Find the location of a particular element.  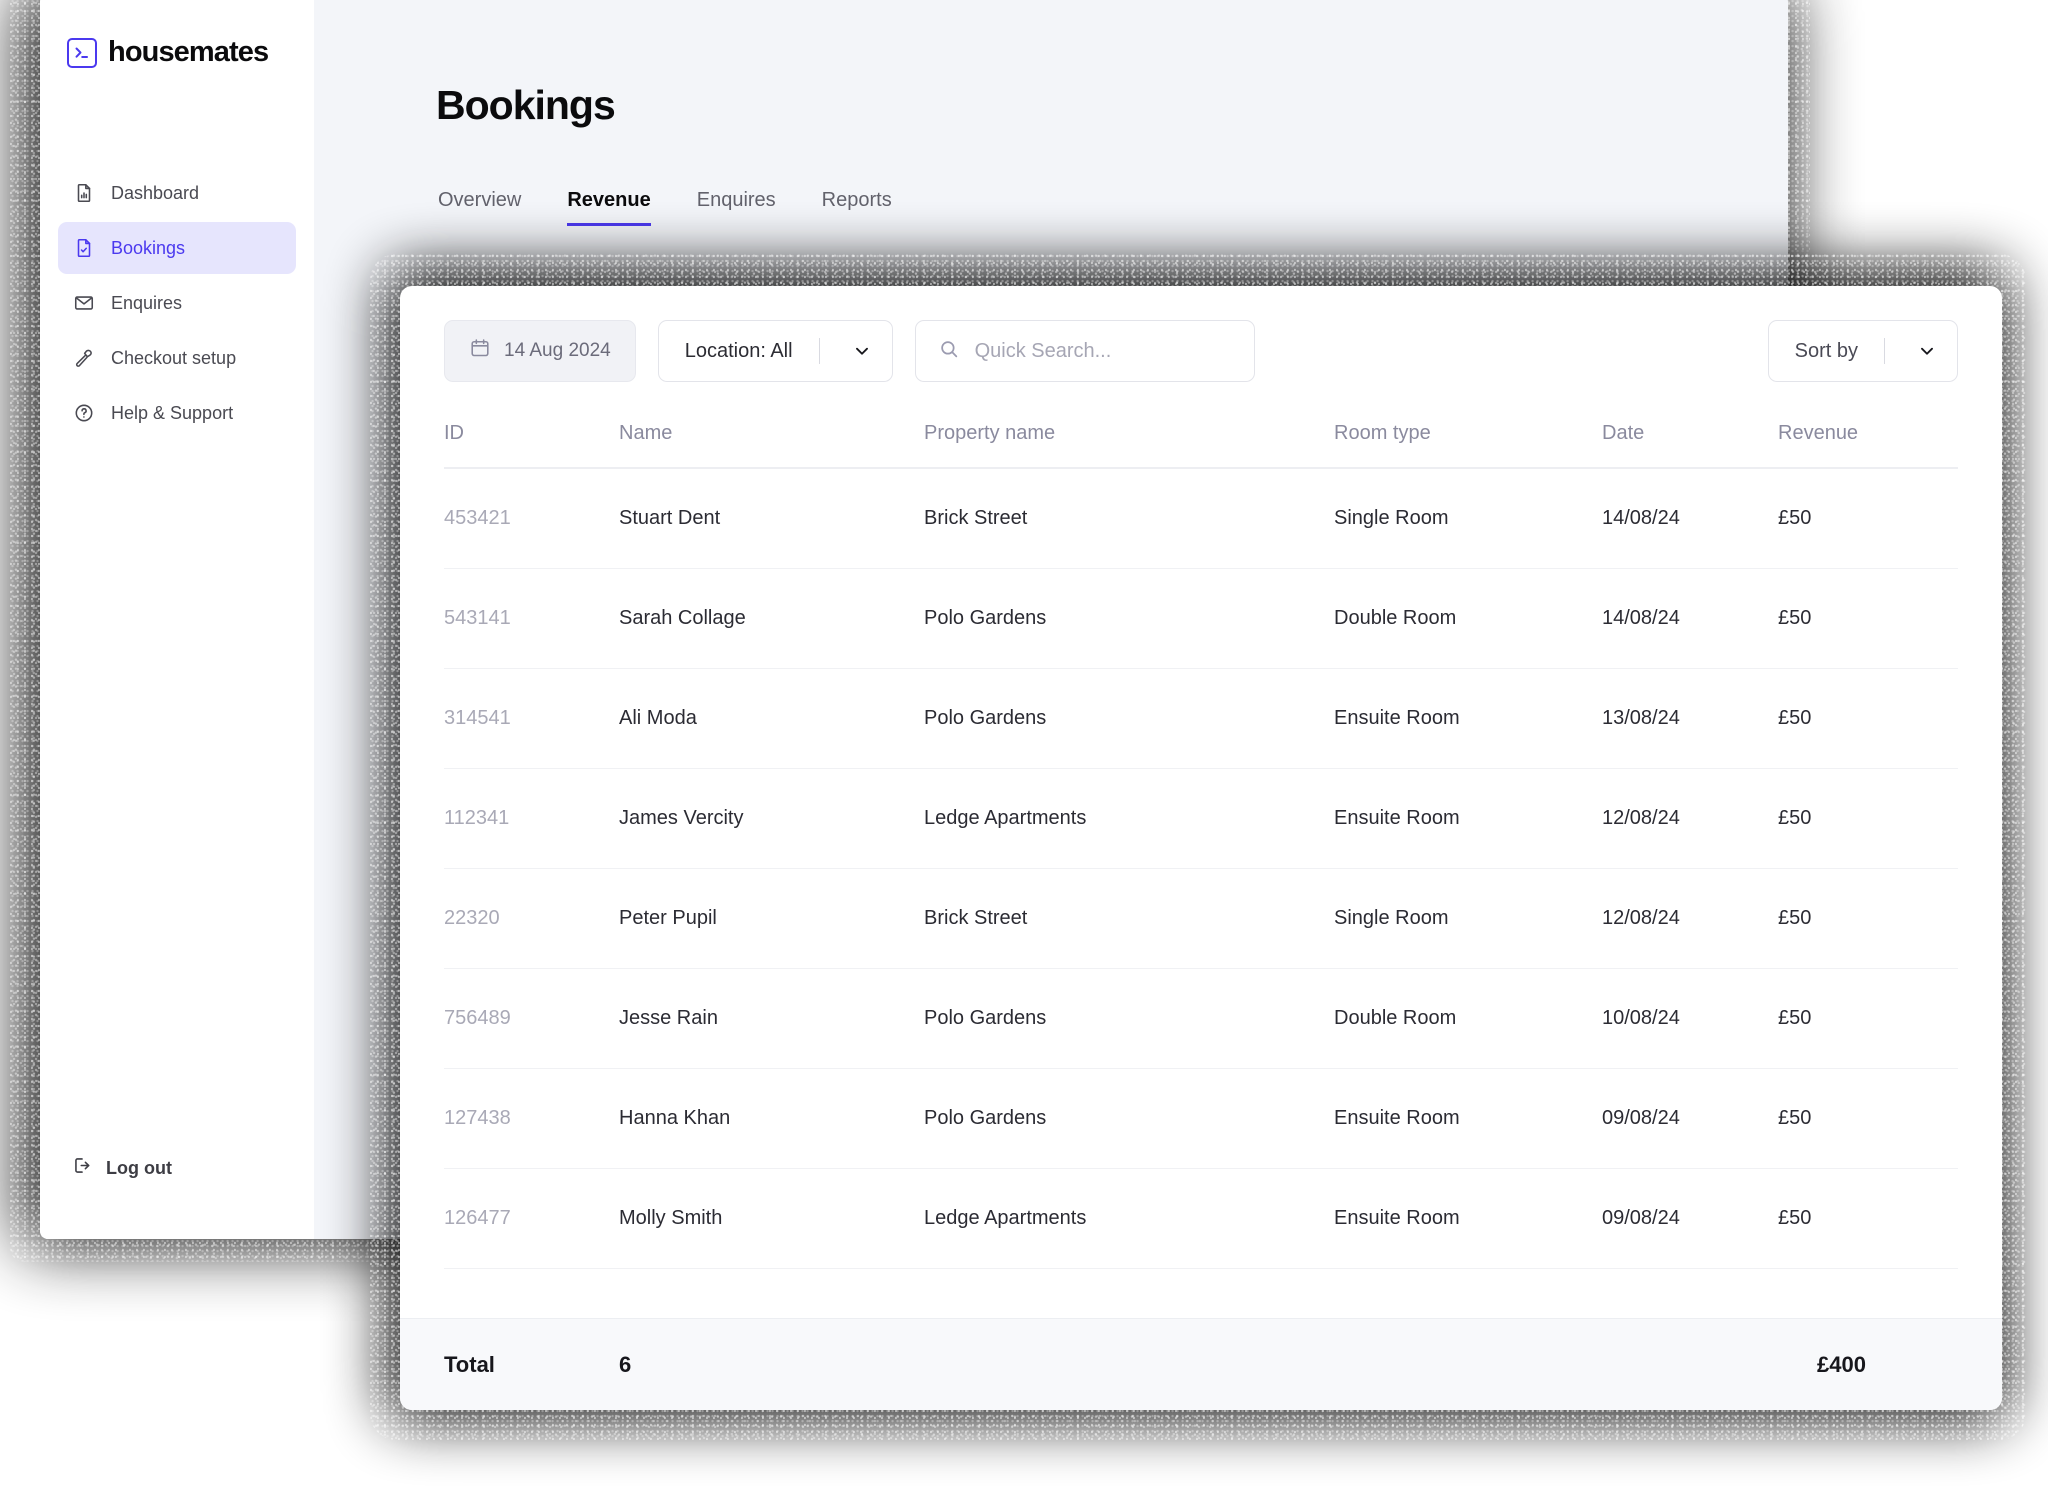

tab-overview: Overview is located at coordinates (479, 207).